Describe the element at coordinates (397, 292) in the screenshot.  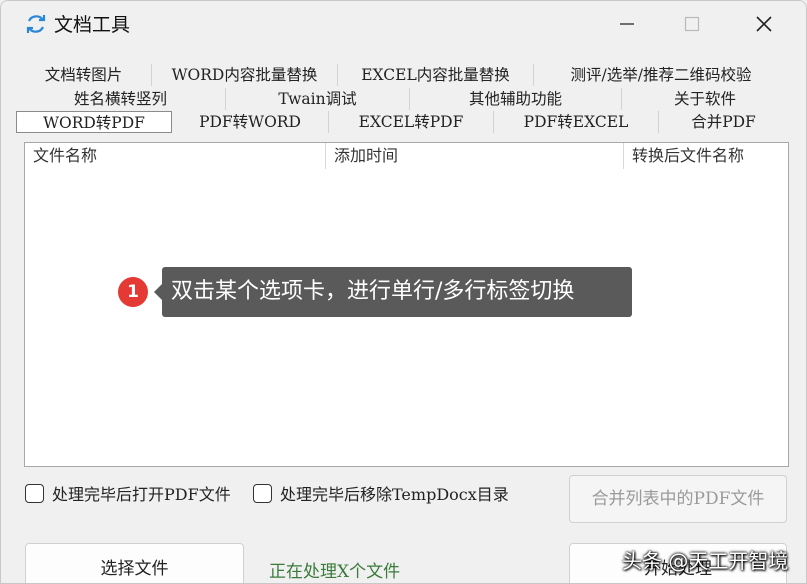
I see `hint-tooltip: 双击某个选项卡，进行单行/多行标签切换` at that location.